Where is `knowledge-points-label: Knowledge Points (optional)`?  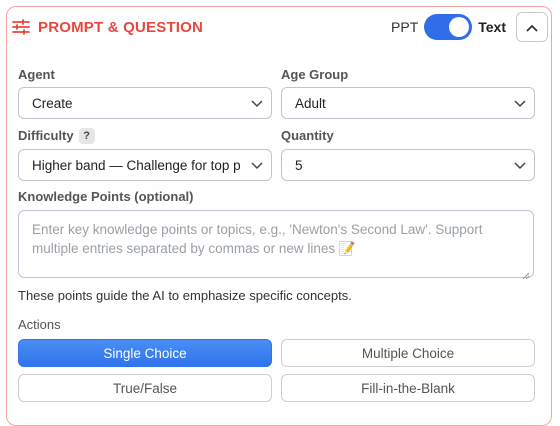 knowledge-points-label: Knowledge Points (optional) is located at coordinates (106, 196).